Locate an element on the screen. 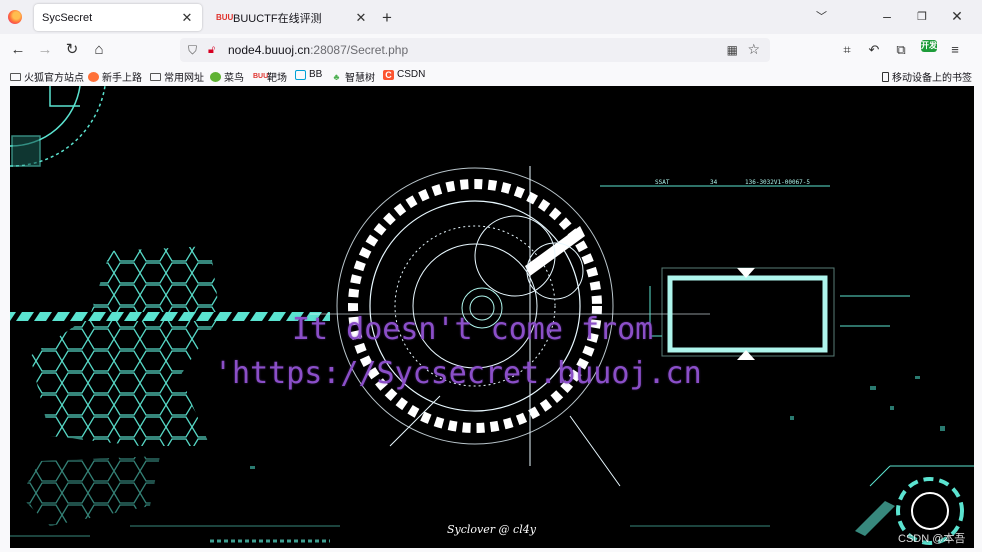 The height and width of the screenshot is (552, 982). list-tabs-chevron-down-icon: ﹀ is located at coordinates (821, 16).